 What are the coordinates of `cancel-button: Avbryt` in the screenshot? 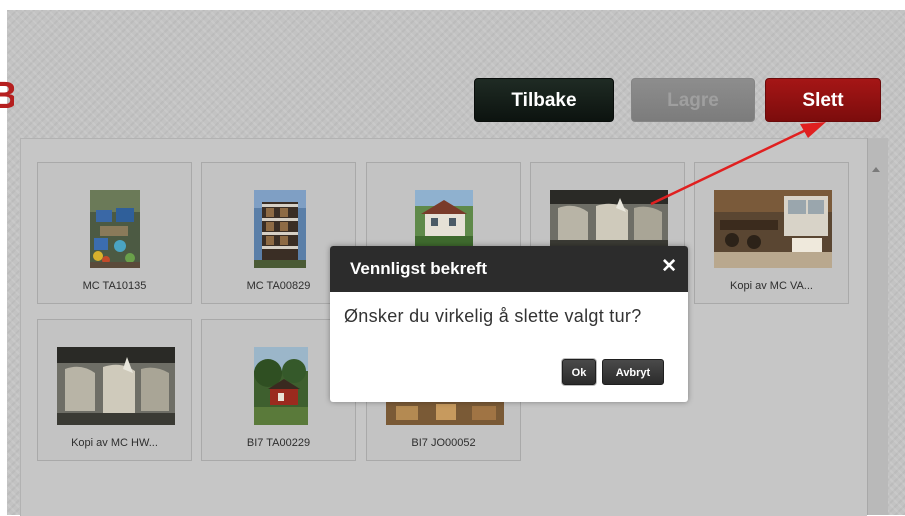 It's located at (633, 372).